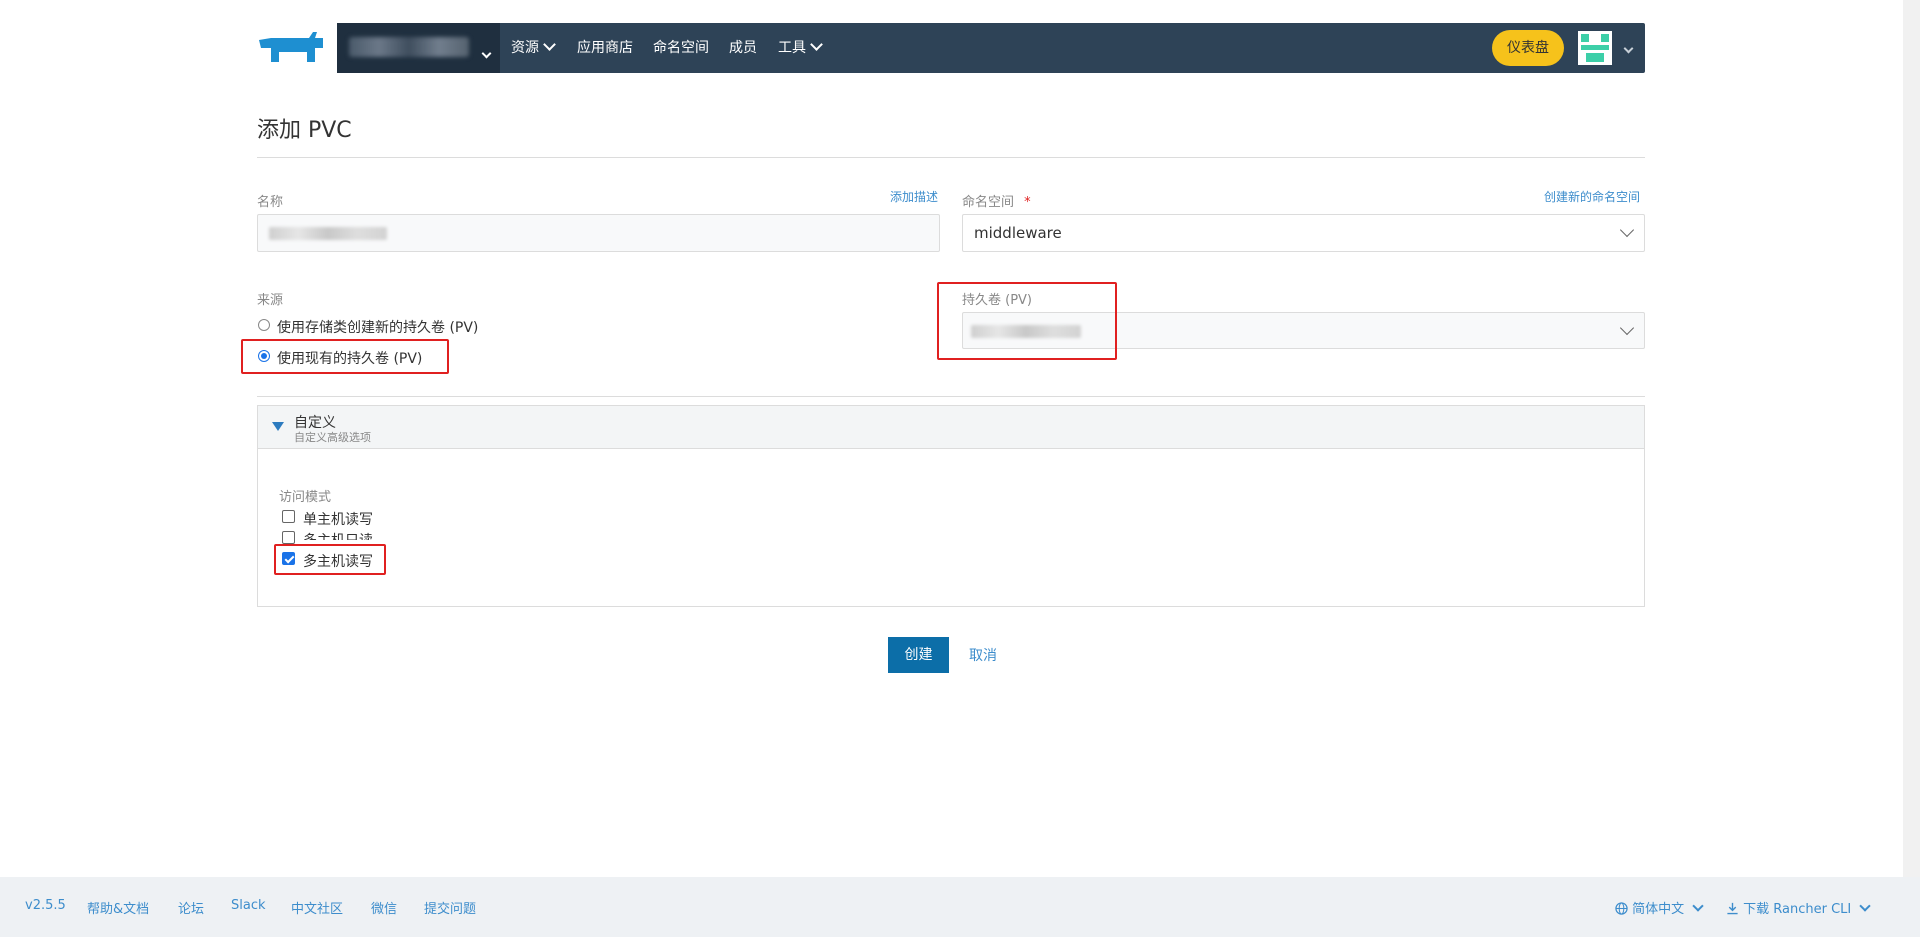 This screenshot has width=1920, height=937. What do you see at coordinates (1303, 233) in the screenshot?
I see `namespace-select: middleware` at bounding box center [1303, 233].